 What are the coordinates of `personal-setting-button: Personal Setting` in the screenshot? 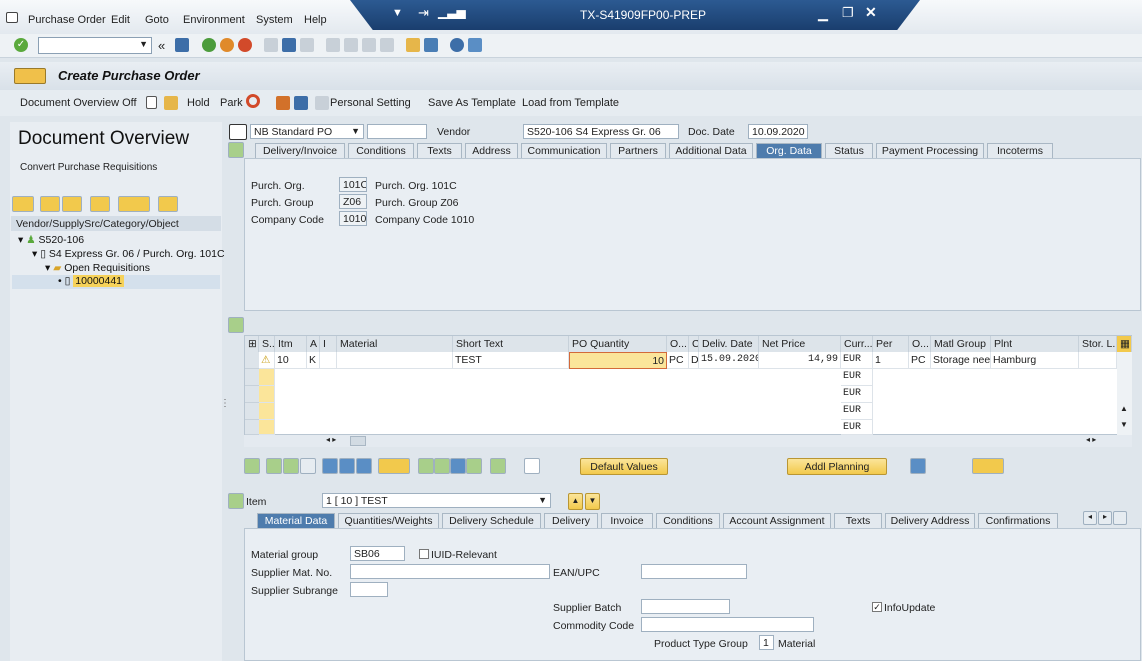 It's located at (370, 103).